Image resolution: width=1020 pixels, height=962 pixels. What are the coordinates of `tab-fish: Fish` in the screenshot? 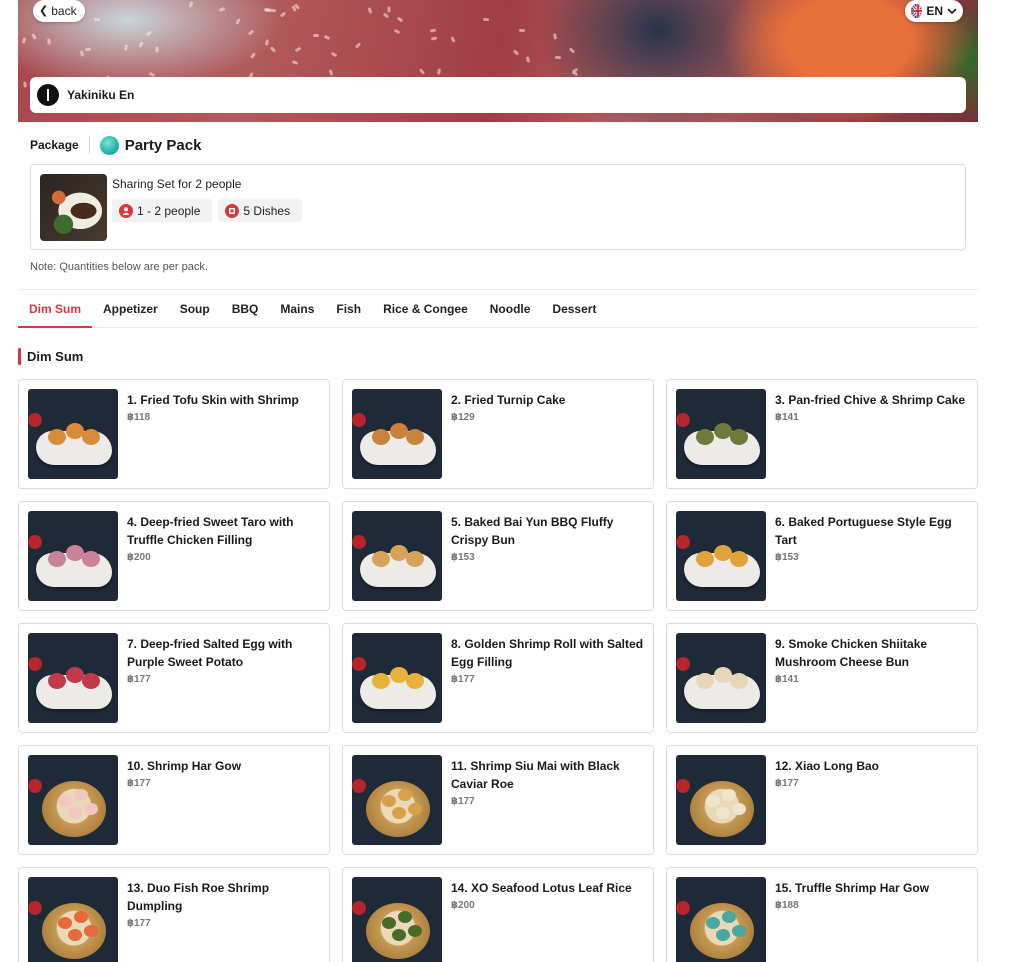 It's located at (348, 308).